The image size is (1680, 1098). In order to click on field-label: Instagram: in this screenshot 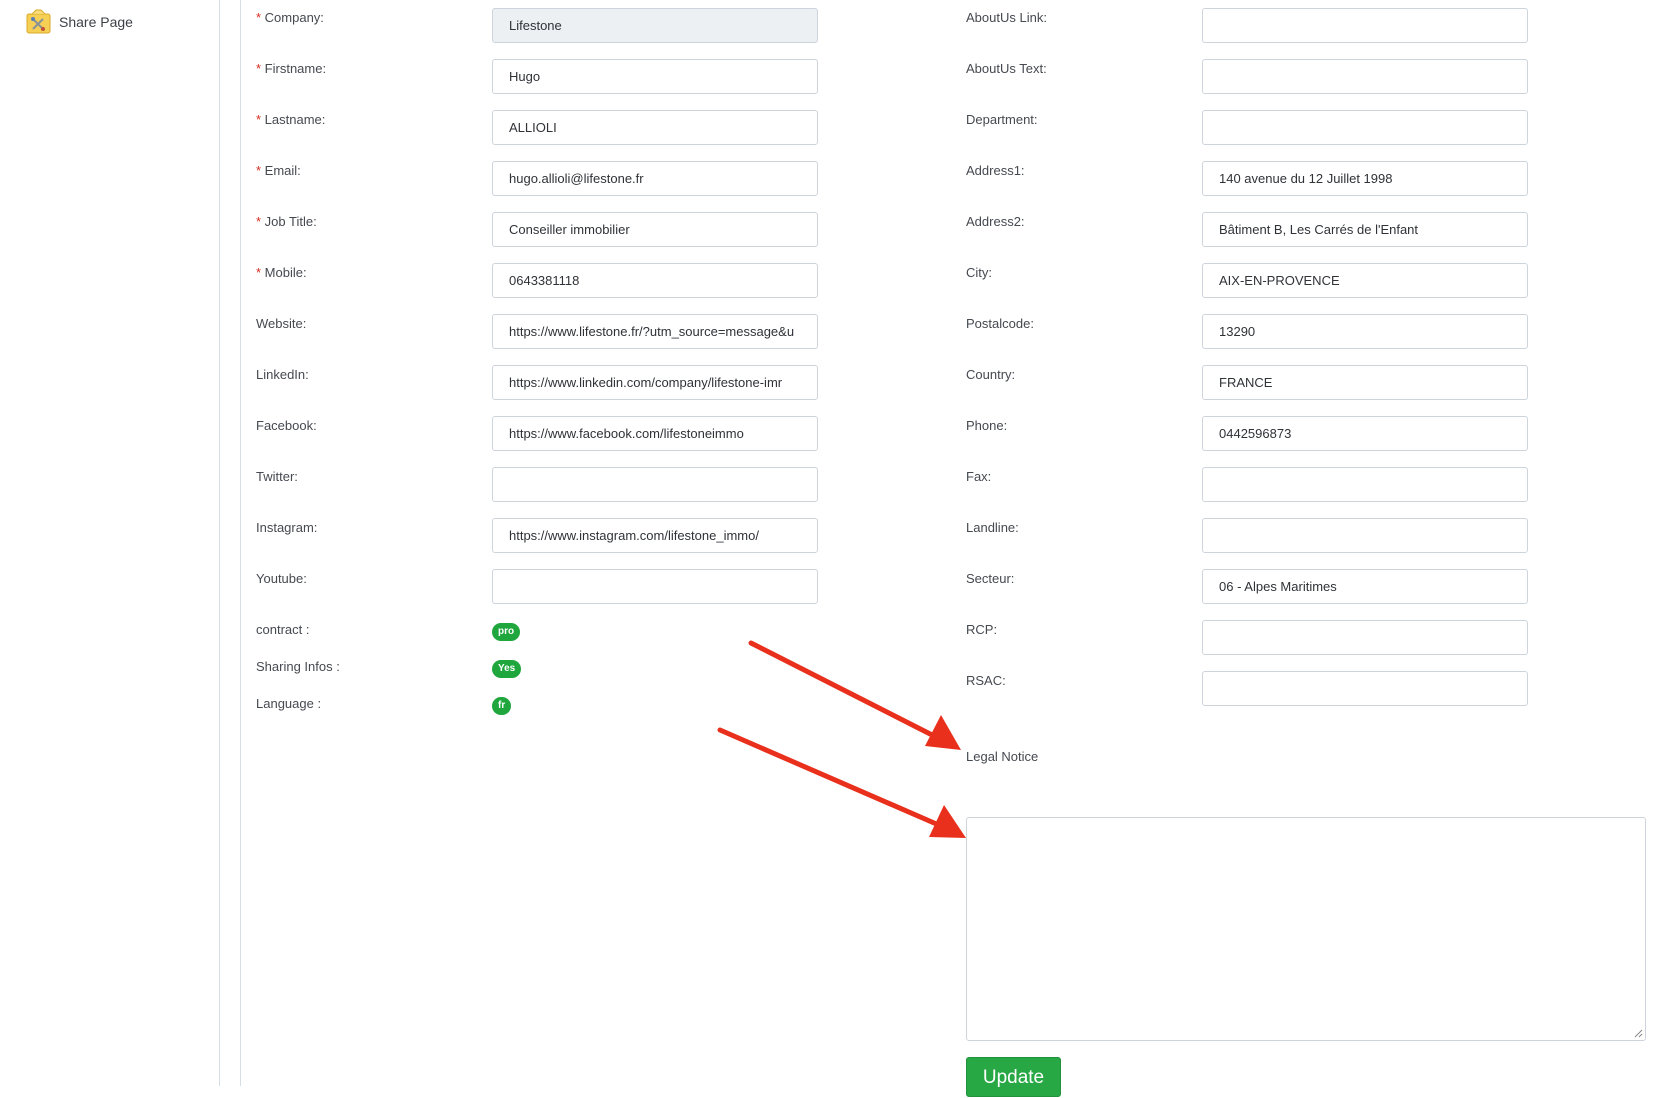, I will do `click(286, 527)`.